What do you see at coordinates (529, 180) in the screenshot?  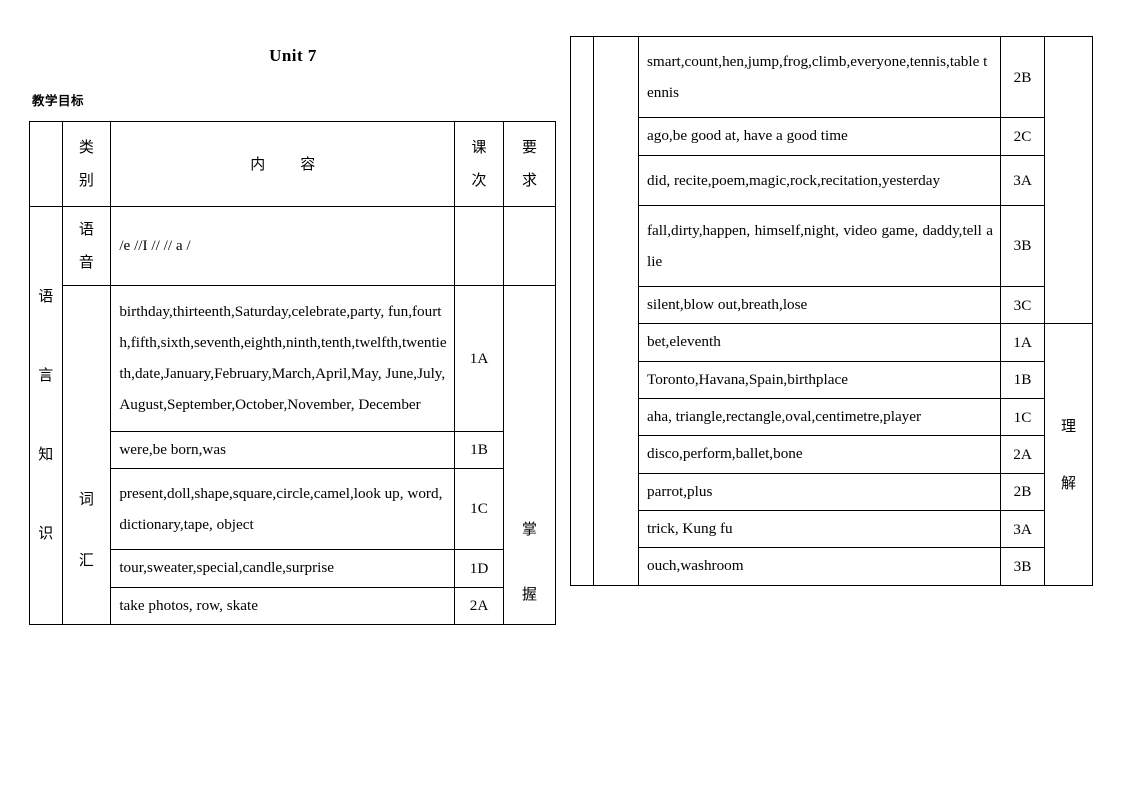 I see `header-requirement-char-2: 求` at bounding box center [529, 180].